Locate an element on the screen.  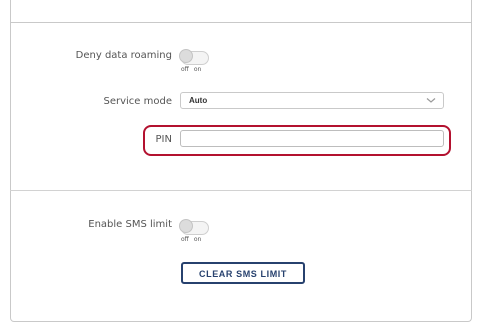
deny-data-roaming-label: Deny data roaming is located at coordinates (123, 55).